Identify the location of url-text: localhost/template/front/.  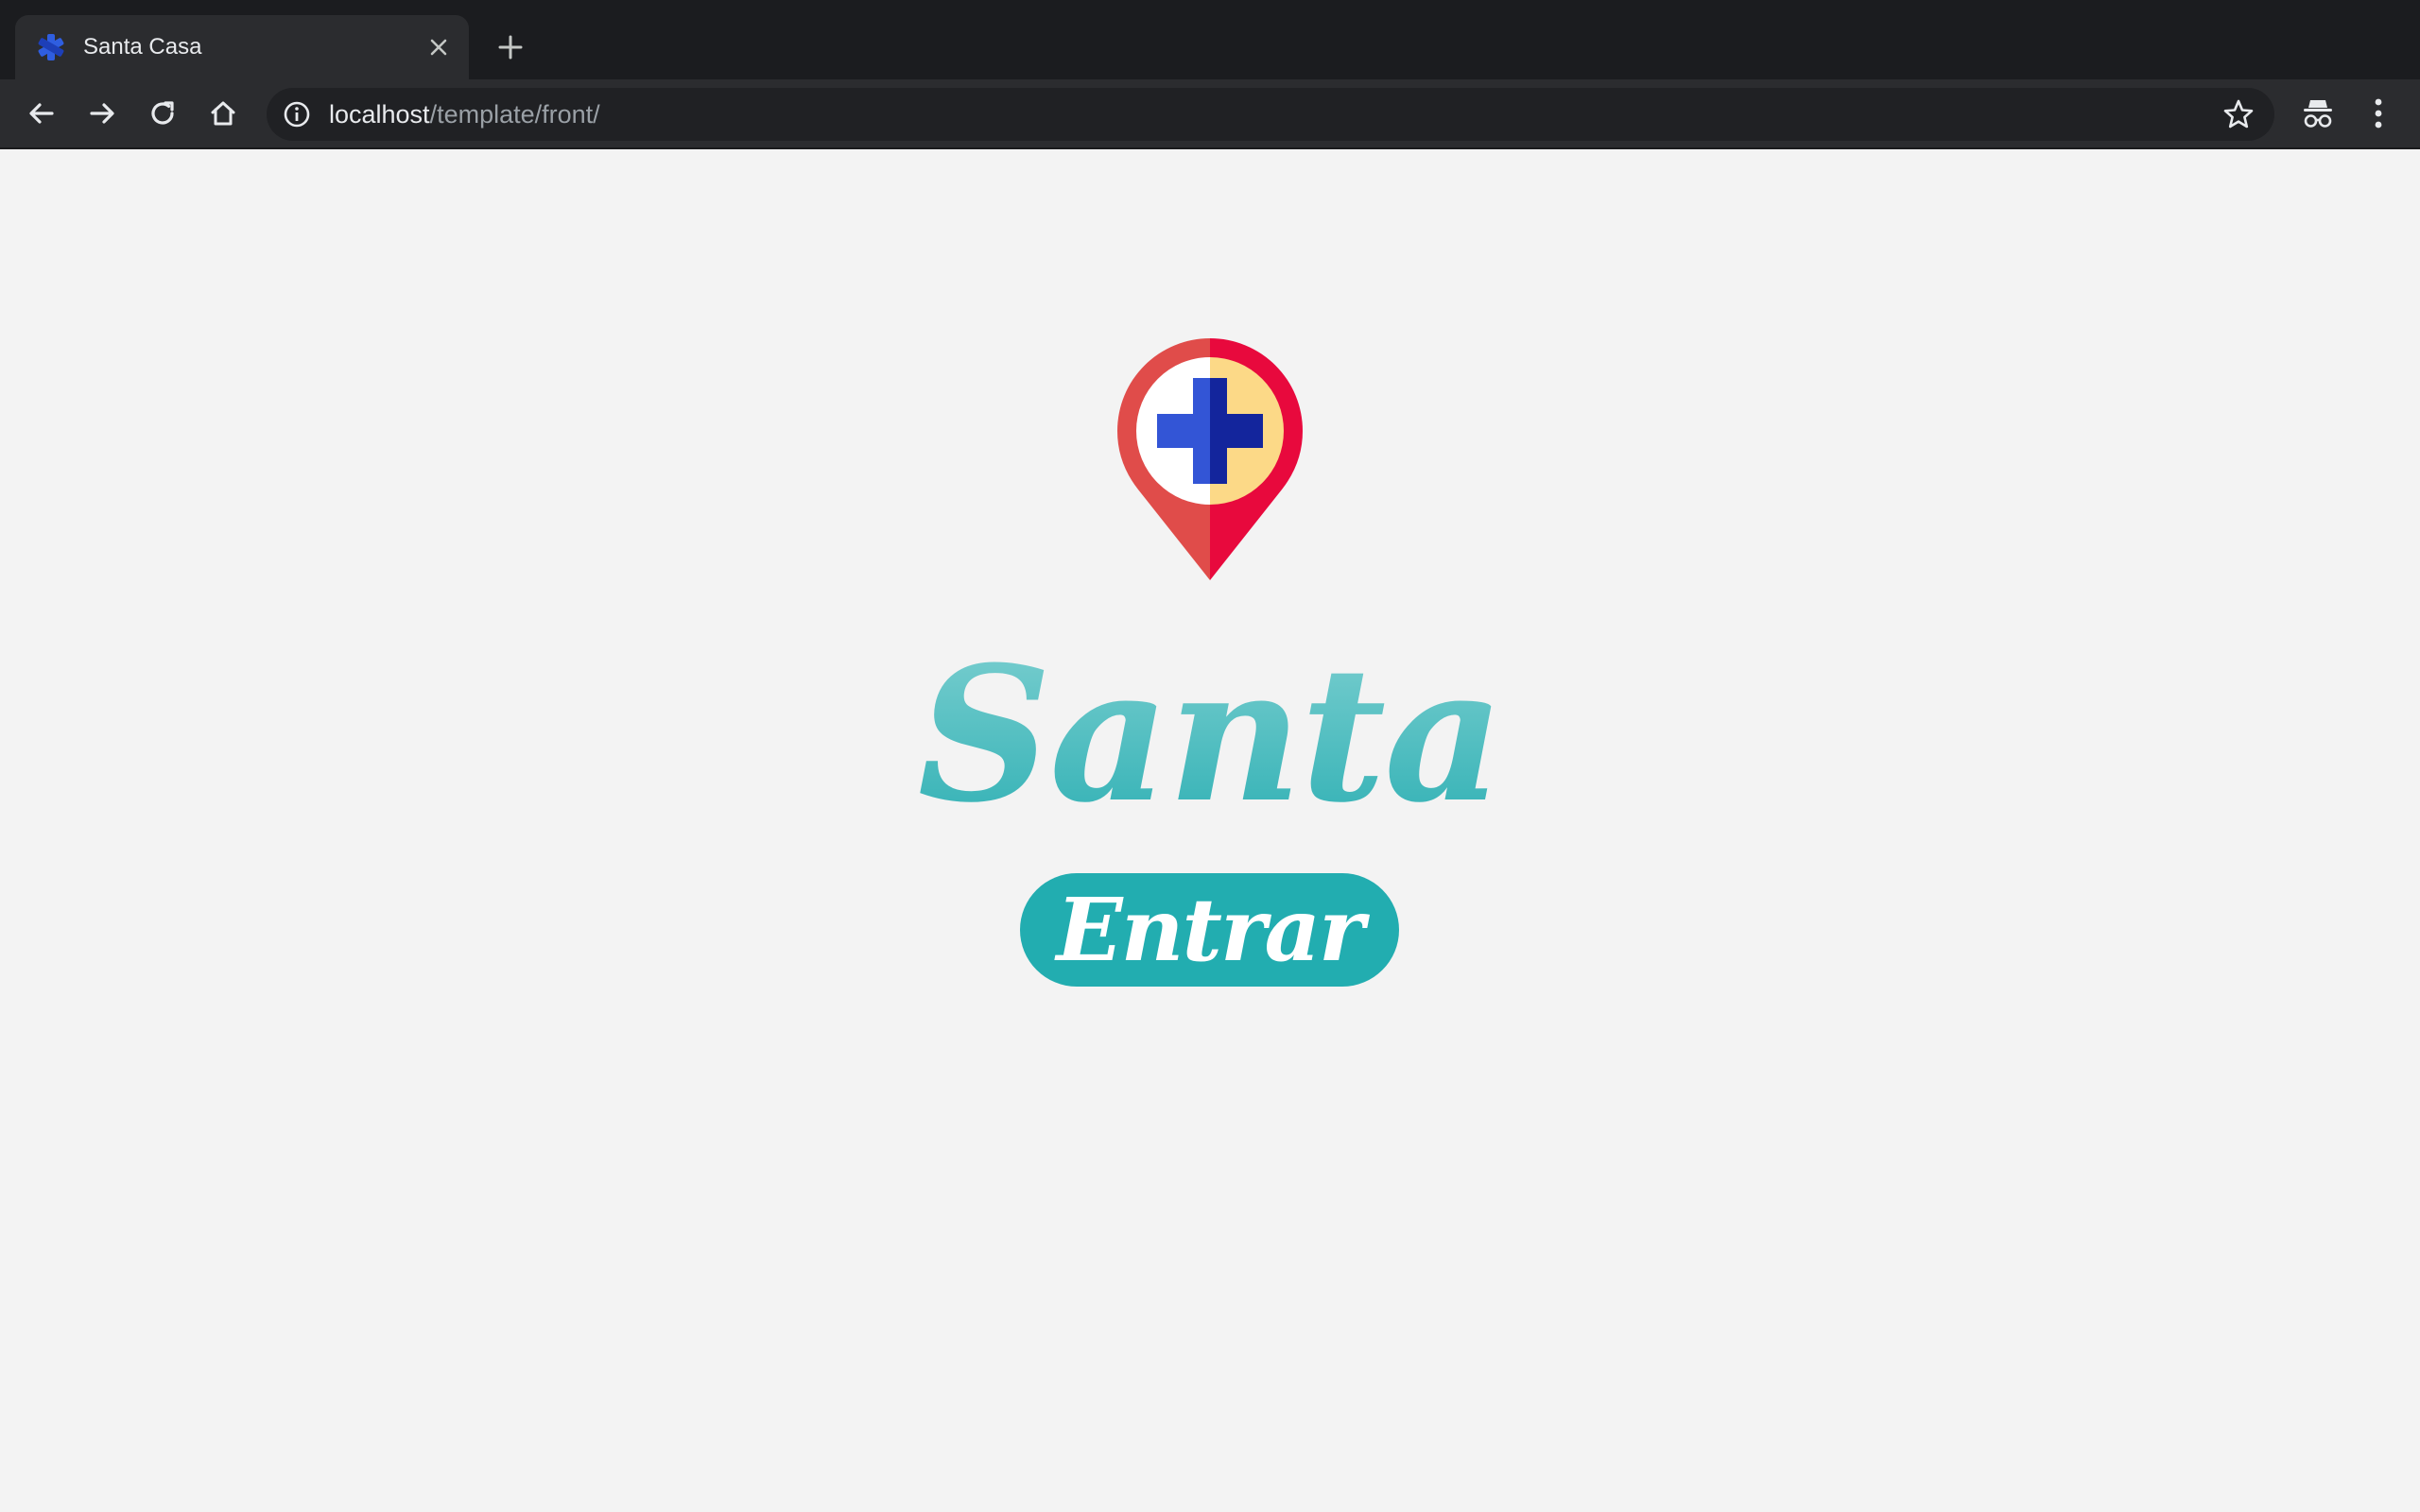
(464, 114).